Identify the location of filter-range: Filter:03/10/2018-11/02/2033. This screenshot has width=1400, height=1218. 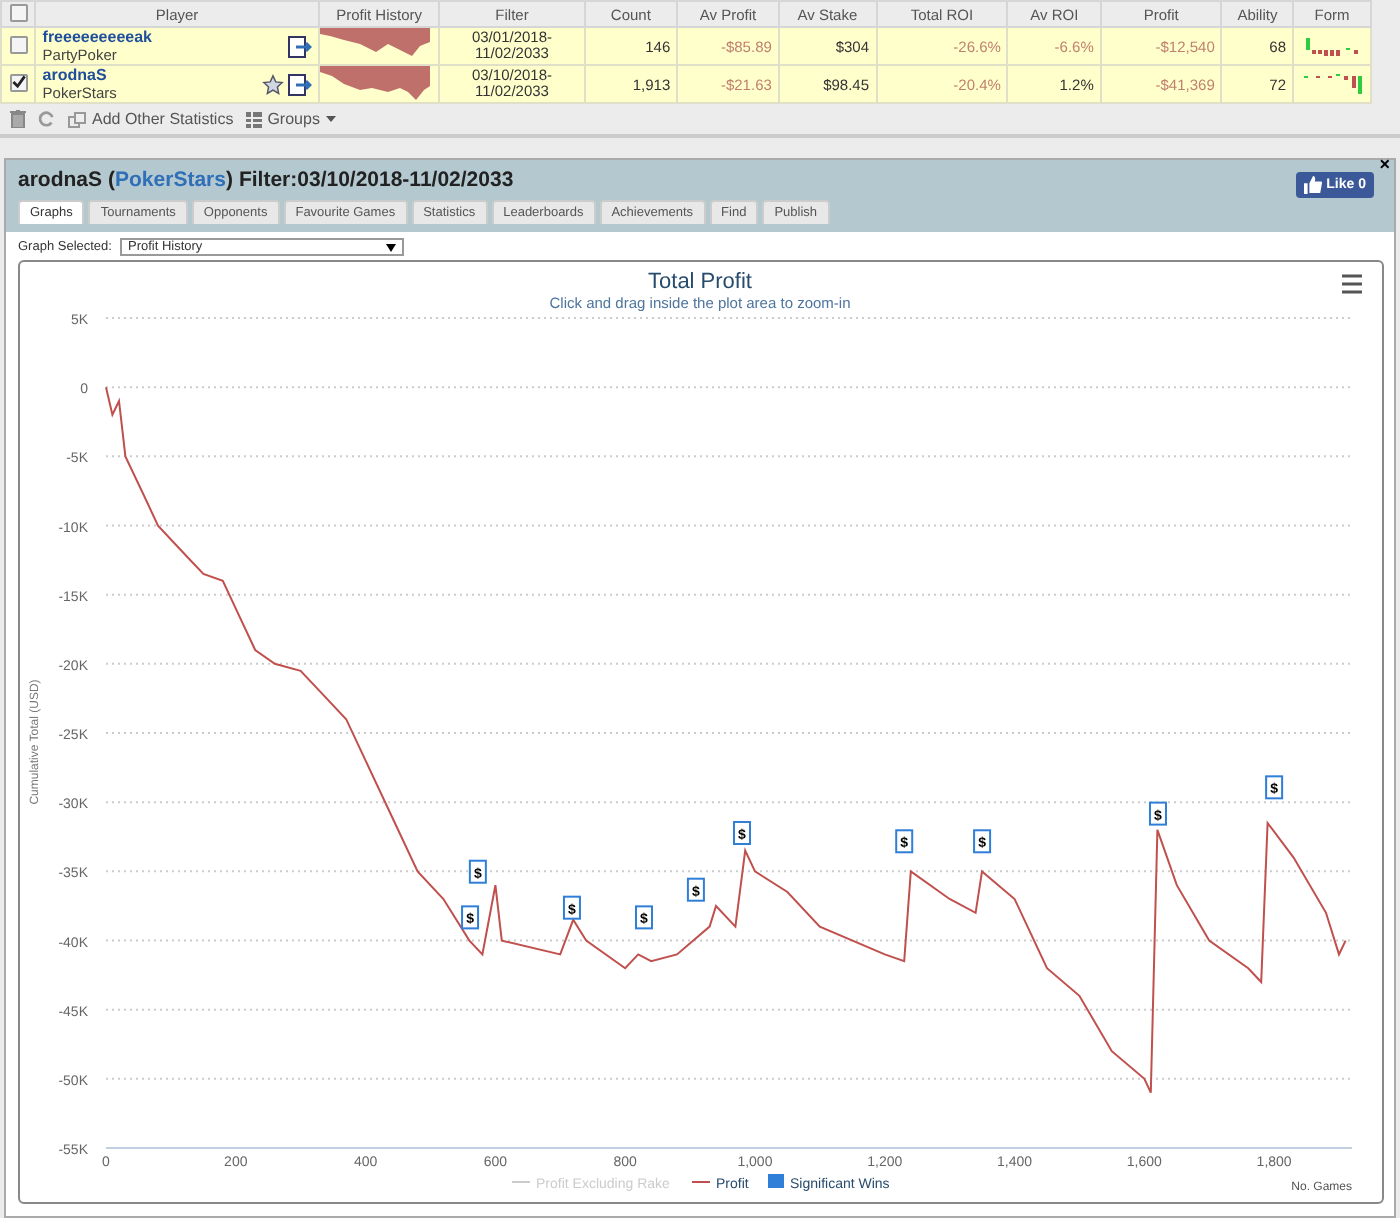
(376, 180).